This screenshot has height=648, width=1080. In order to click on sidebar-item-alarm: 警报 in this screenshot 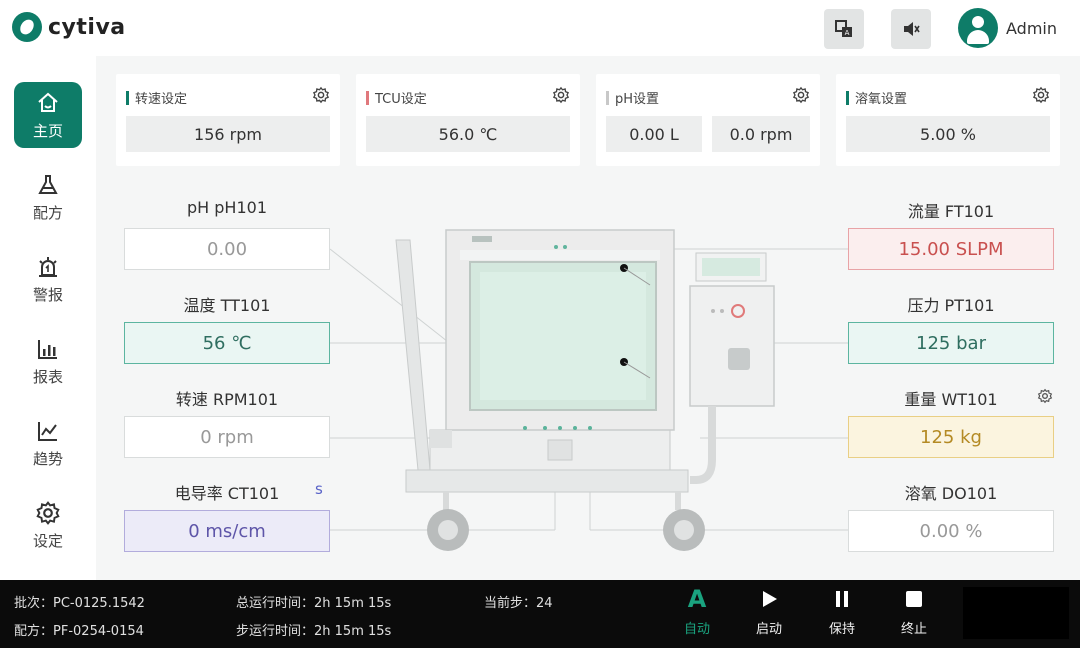, I will do `click(48, 279)`.